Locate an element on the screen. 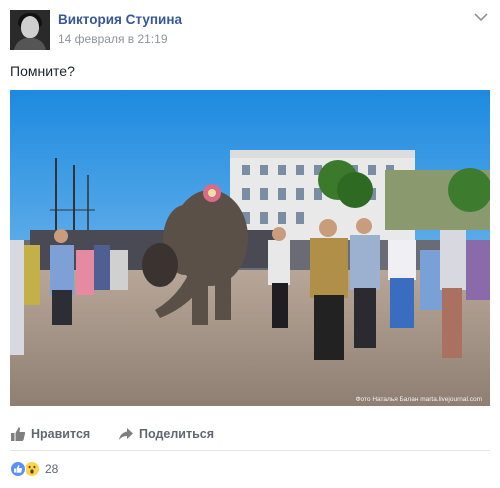  divider is located at coordinates (250, 450).